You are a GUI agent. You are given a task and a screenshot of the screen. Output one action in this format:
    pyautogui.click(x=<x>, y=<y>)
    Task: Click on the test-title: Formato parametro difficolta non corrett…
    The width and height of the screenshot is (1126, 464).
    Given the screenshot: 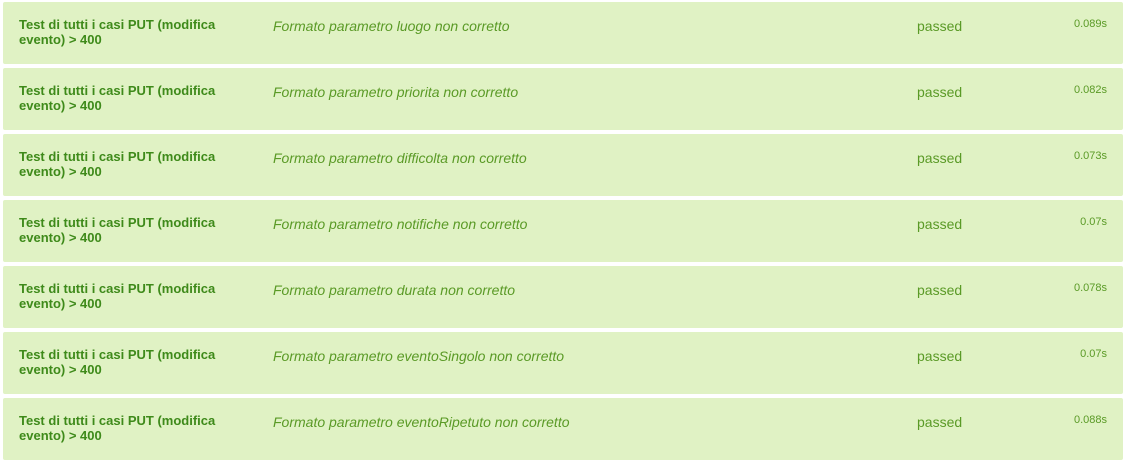 What is the action you would take?
    pyautogui.click(x=400, y=158)
    